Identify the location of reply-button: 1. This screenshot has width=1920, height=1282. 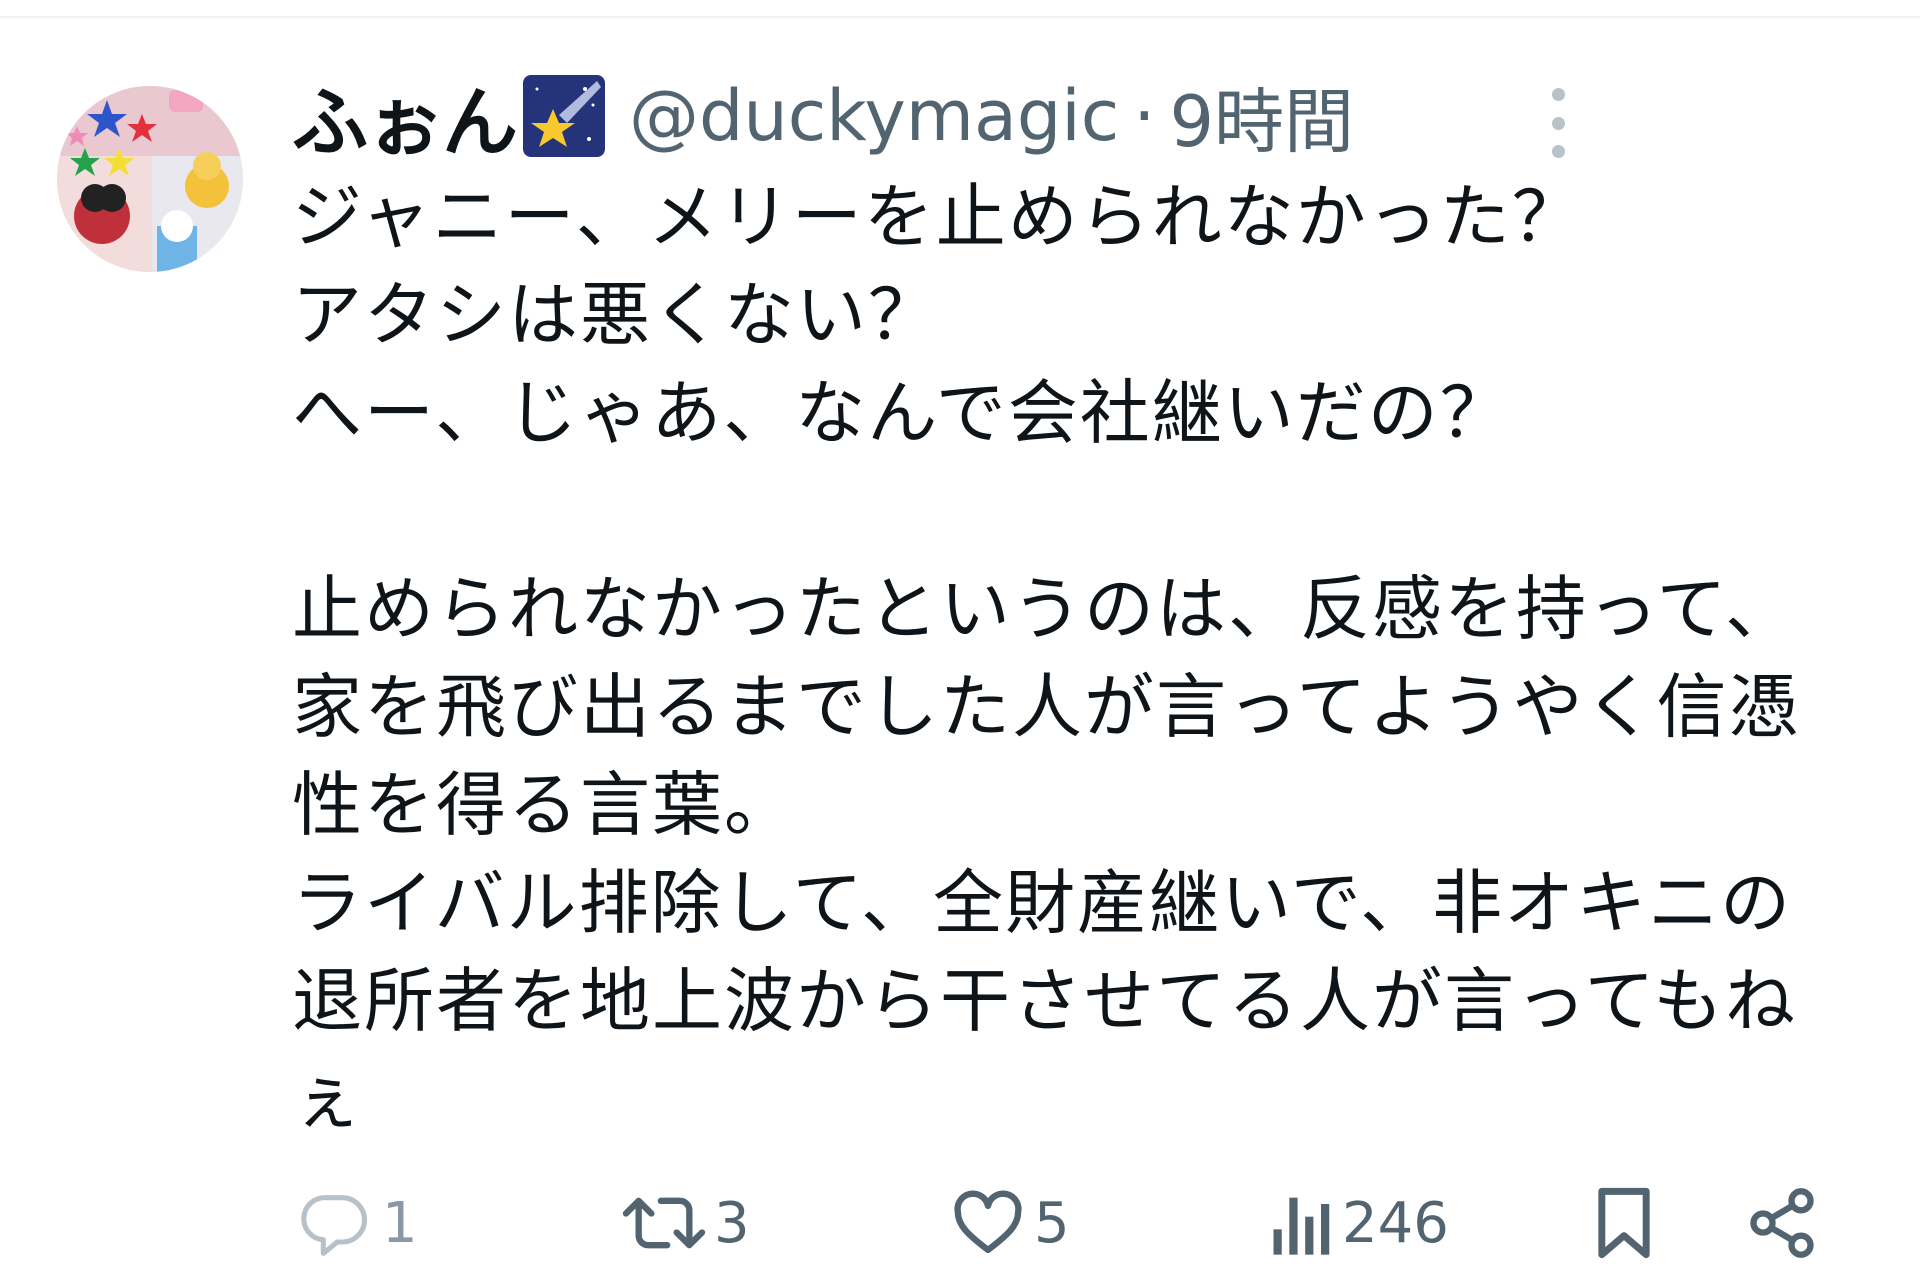
(358, 1223).